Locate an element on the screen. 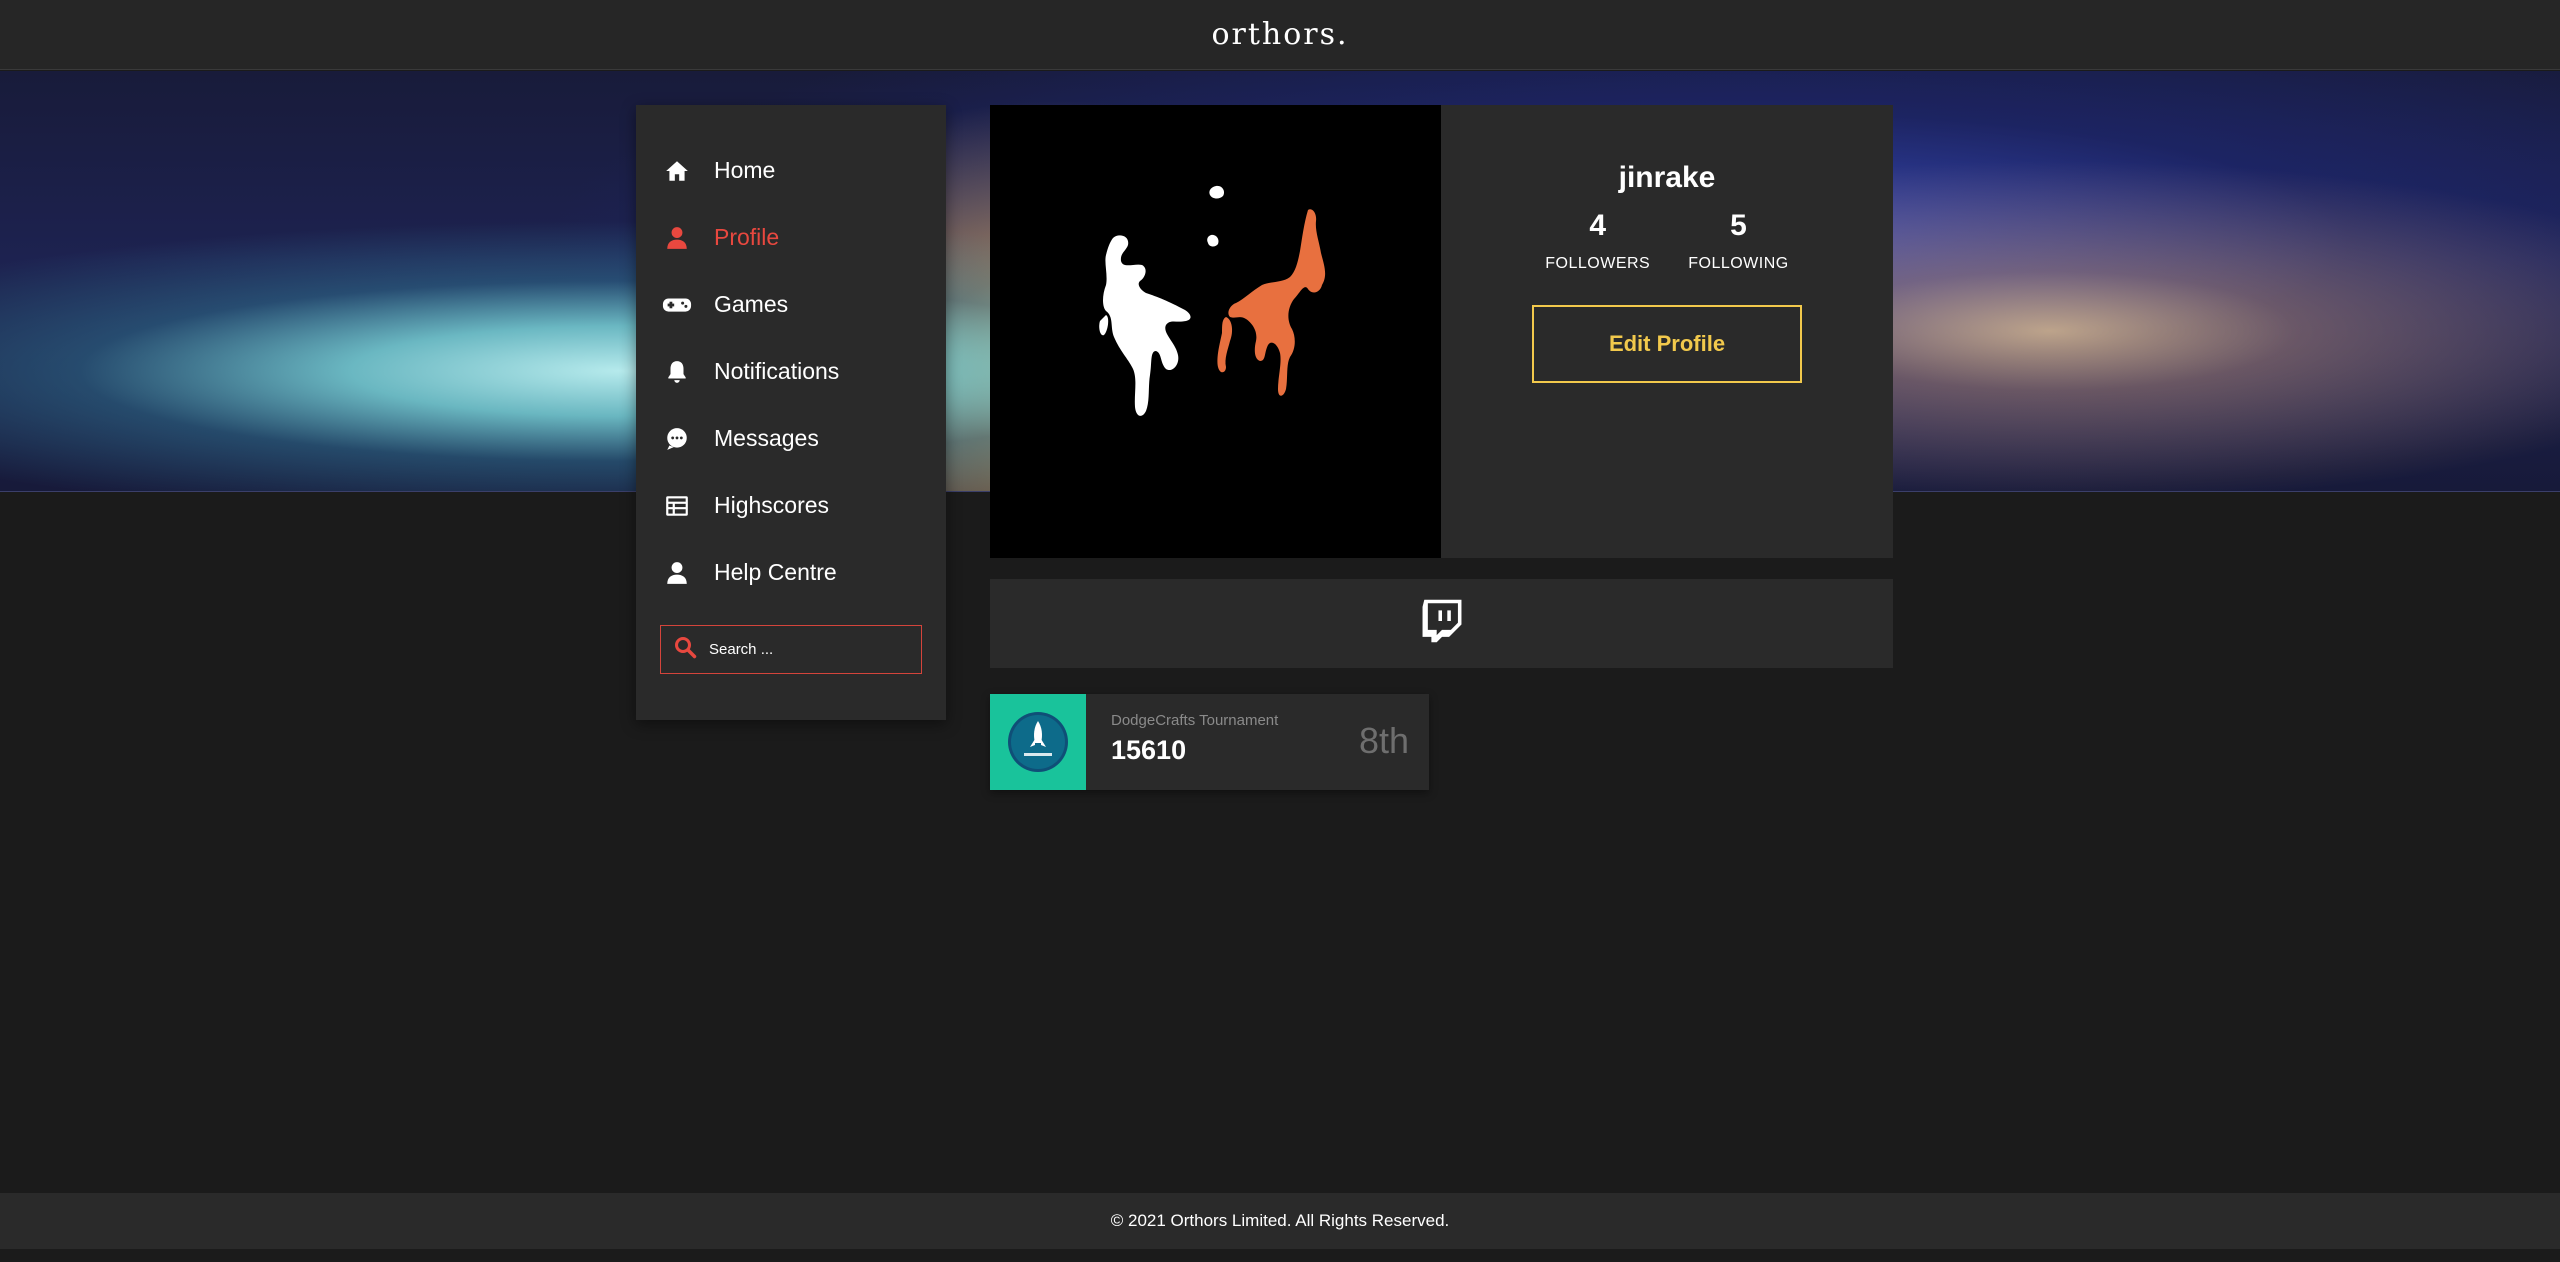 Image resolution: width=2560 pixels, height=1262 pixels. search-box is located at coordinates (791, 649).